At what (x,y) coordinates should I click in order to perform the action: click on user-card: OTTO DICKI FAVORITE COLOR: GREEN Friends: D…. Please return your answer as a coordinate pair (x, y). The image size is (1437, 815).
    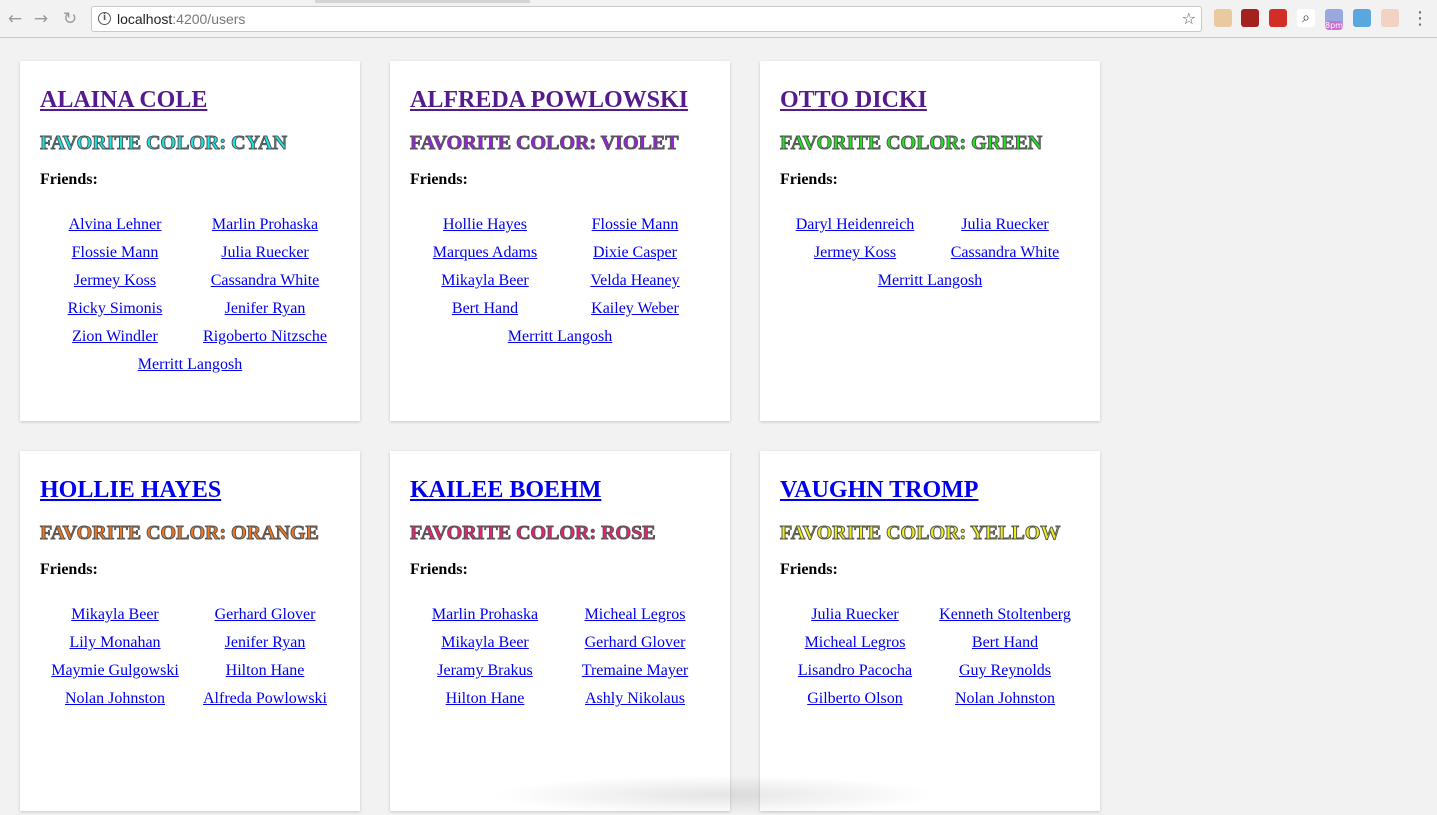
    Looking at the image, I should click on (930, 241).